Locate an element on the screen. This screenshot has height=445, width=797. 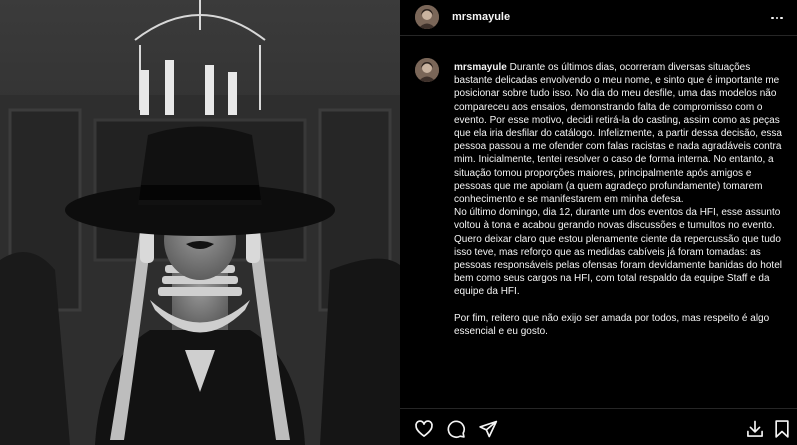
post-header: mrsmayule is located at coordinates (598, 18).